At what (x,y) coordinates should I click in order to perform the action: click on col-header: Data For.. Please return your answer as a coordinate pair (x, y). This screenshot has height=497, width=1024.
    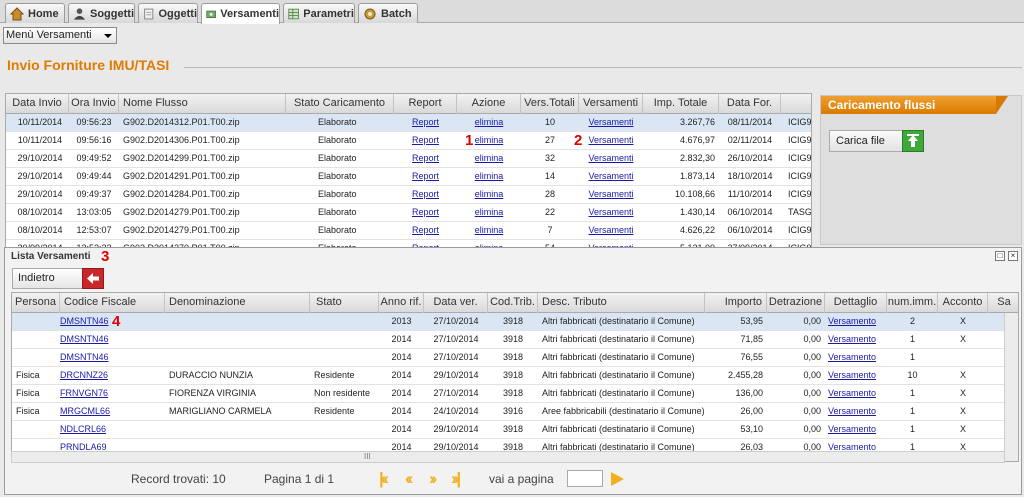
    Looking at the image, I should click on (750, 104).